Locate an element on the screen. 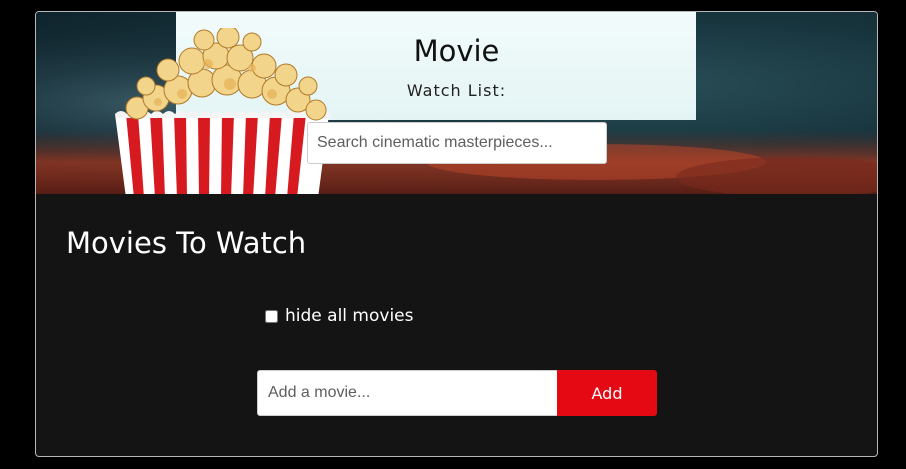 Image resolution: width=906 pixels, height=469 pixels. section-heading: Movies To Watch is located at coordinates (186, 243).